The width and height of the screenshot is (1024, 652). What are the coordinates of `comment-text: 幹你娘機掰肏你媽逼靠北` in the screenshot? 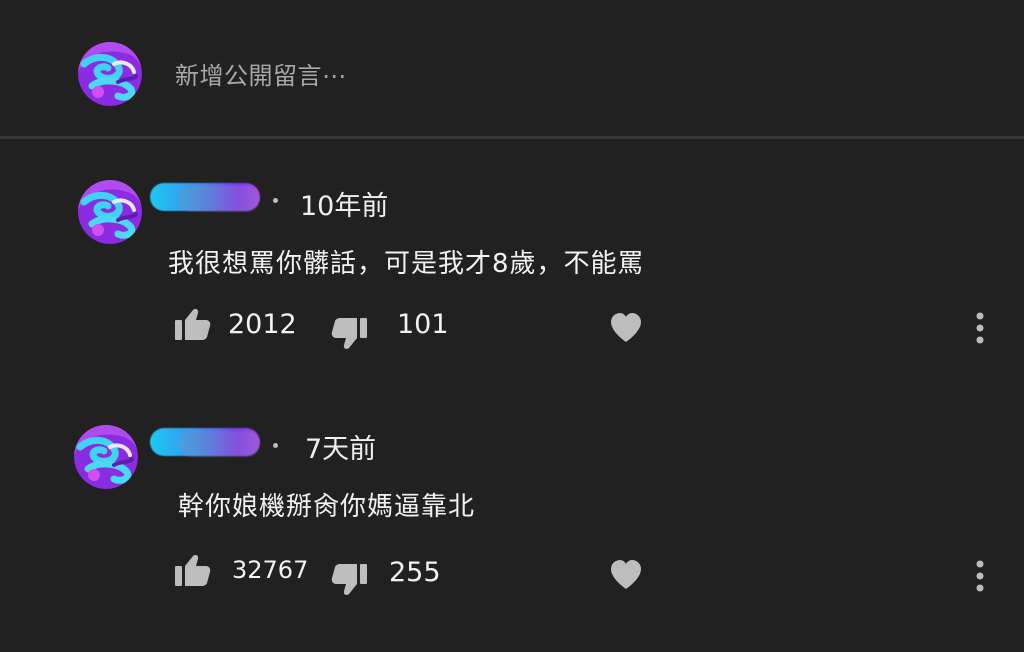 It's located at (327, 507).